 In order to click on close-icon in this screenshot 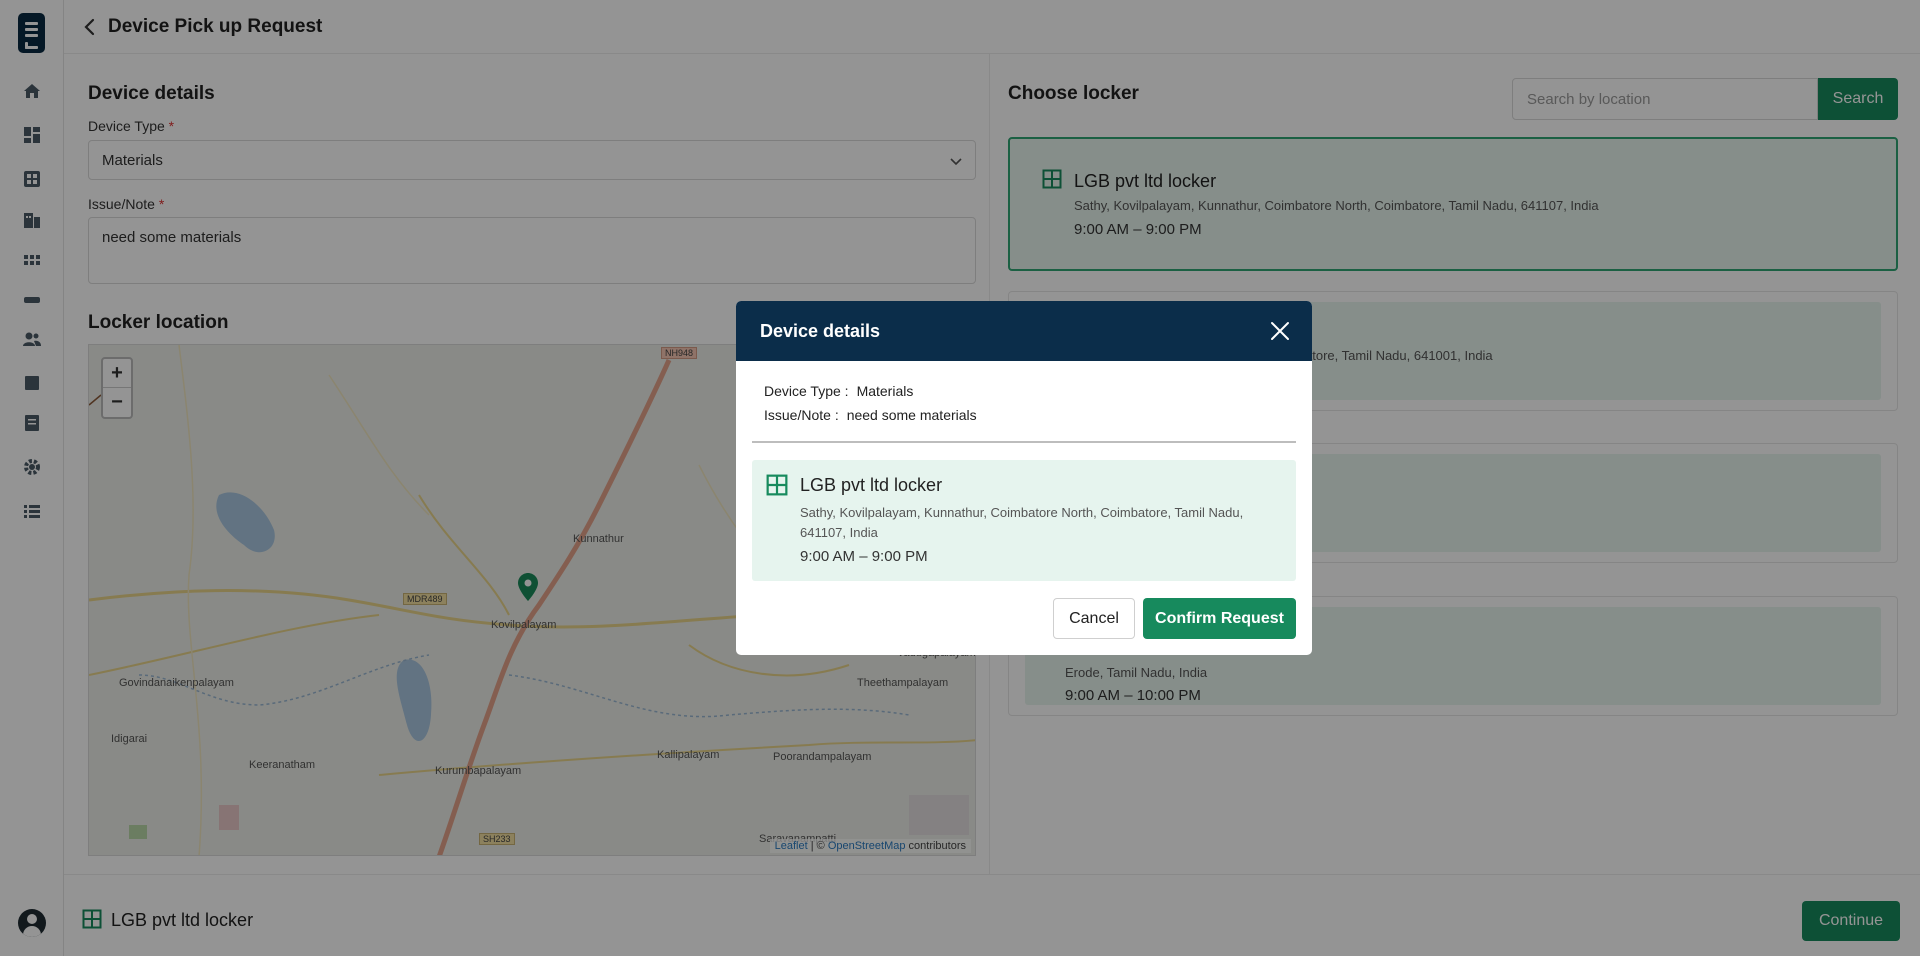, I will do `click(1280, 331)`.